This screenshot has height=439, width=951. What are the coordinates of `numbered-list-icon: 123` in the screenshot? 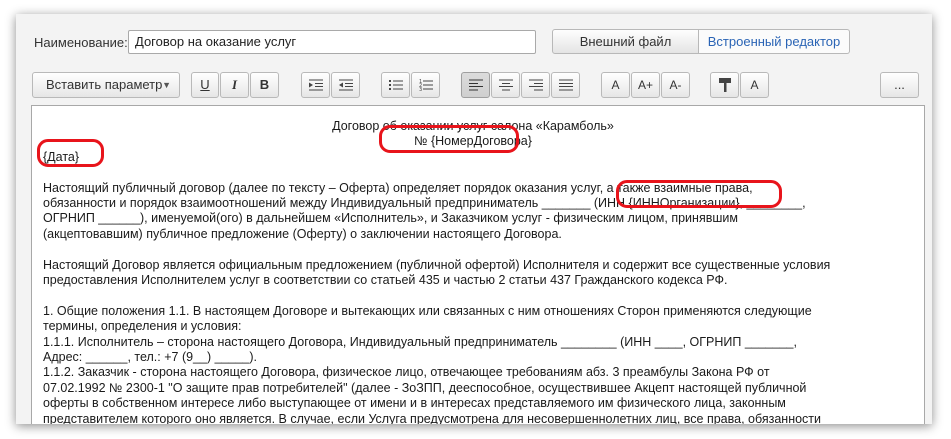 It's located at (426, 85).